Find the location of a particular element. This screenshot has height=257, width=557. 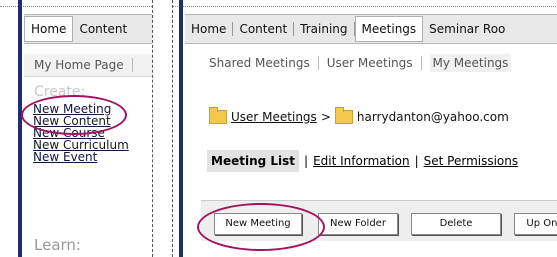

breadcrumb-current: harrydanton@yahoo.com is located at coordinates (432, 117).